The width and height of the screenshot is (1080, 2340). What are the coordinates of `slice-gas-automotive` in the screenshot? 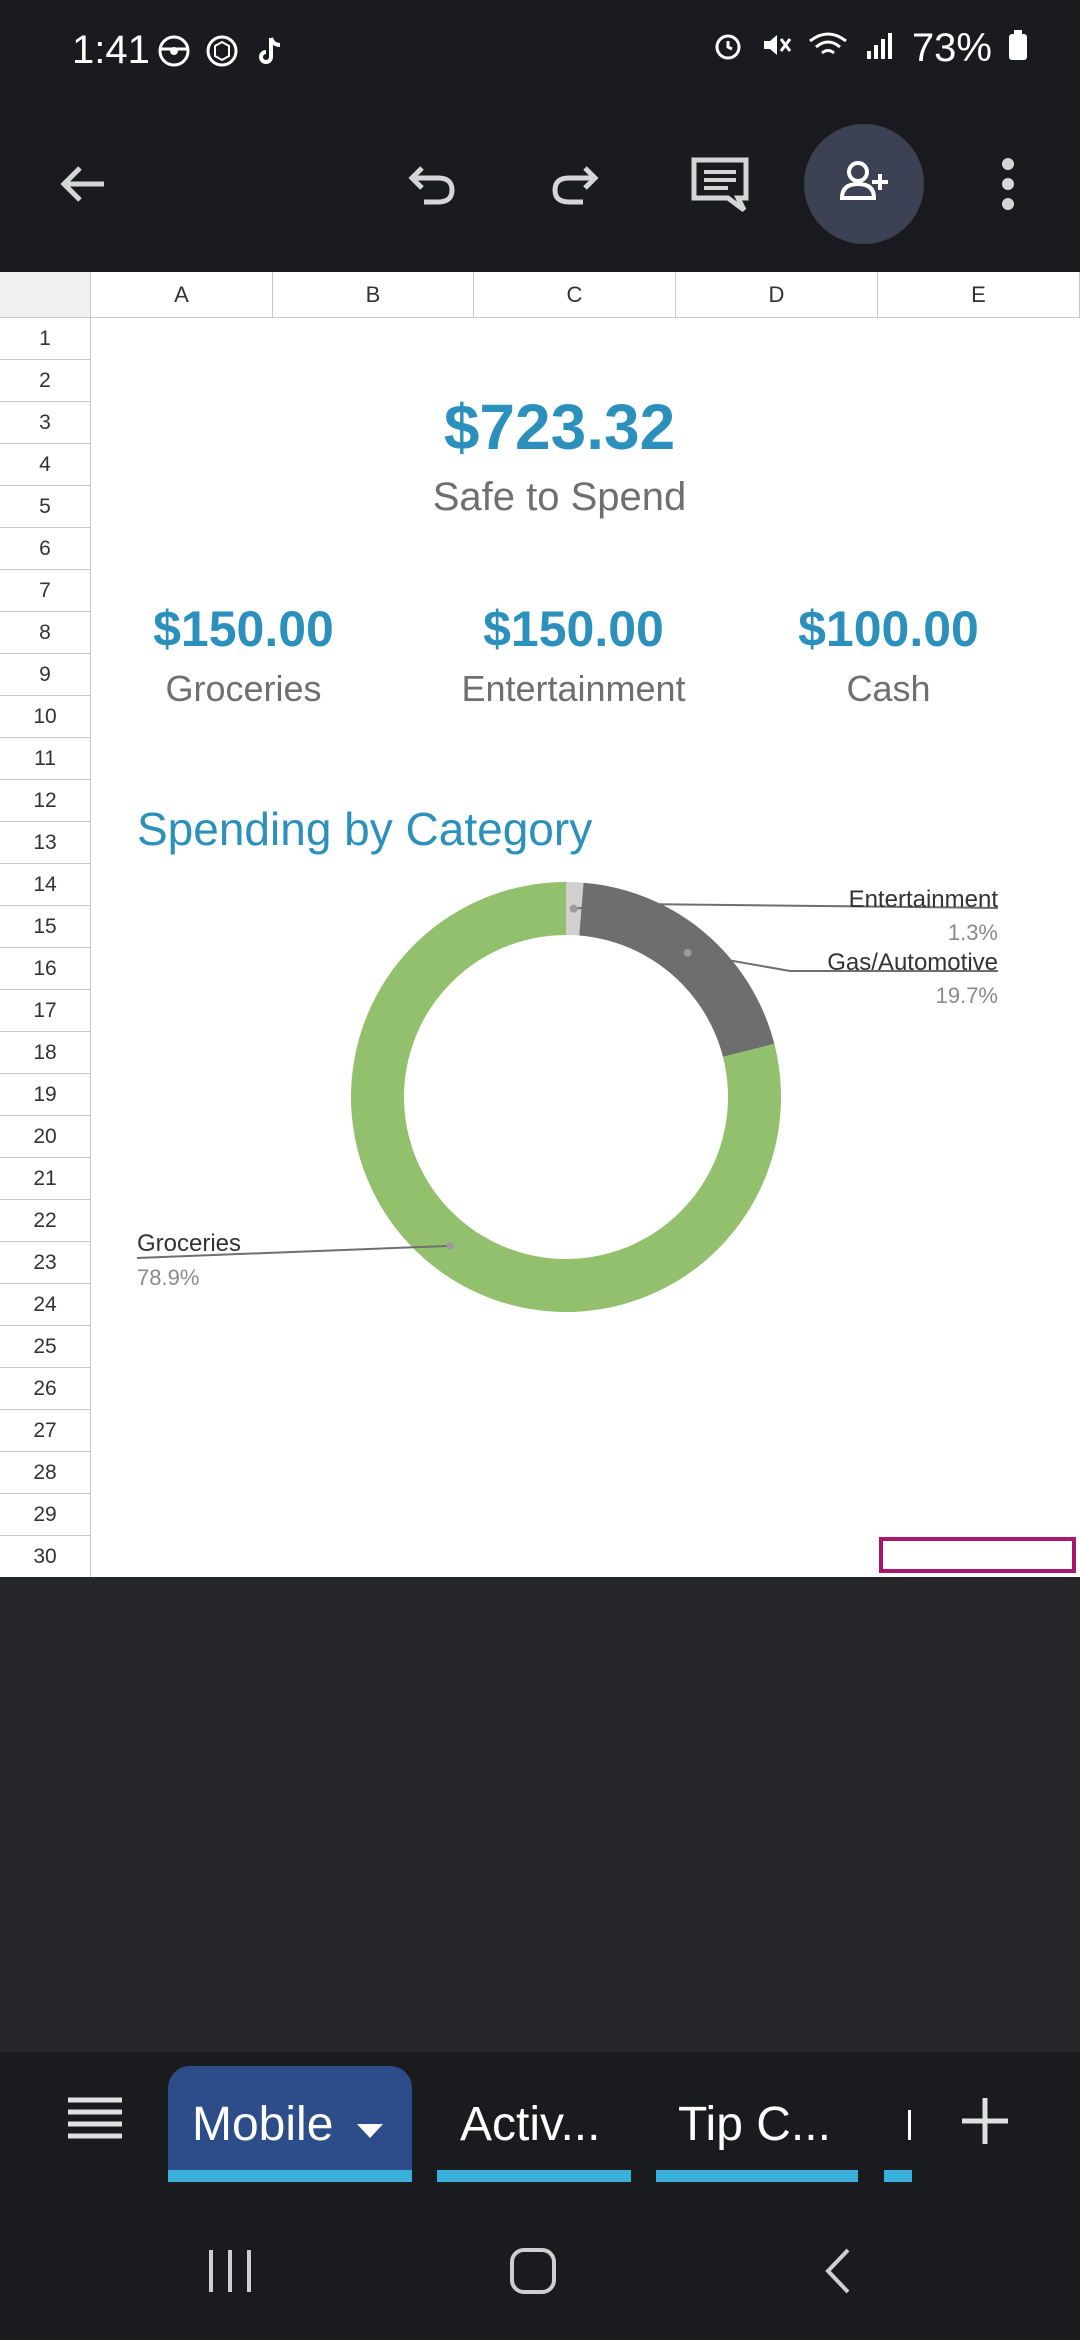 It's located at (677, 969).